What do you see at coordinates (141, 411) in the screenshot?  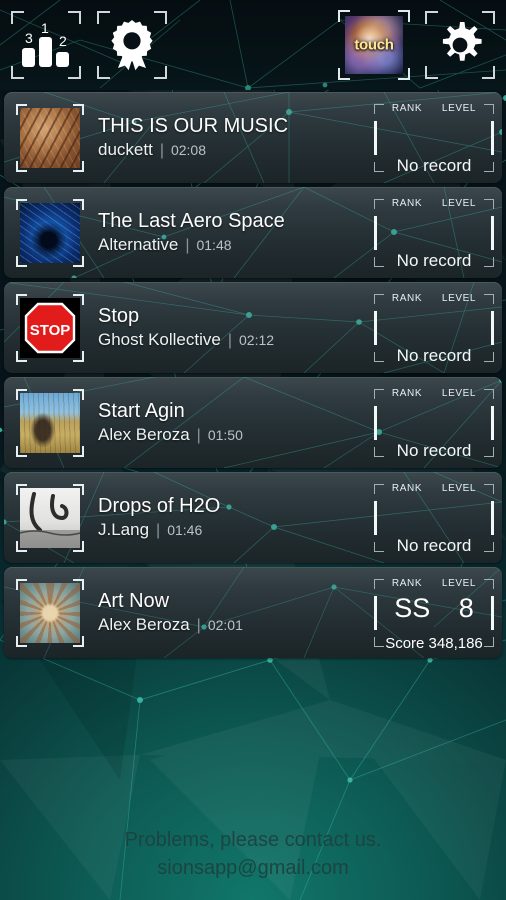 I see `song-title: Start Agin` at bounding box center [141, 411].